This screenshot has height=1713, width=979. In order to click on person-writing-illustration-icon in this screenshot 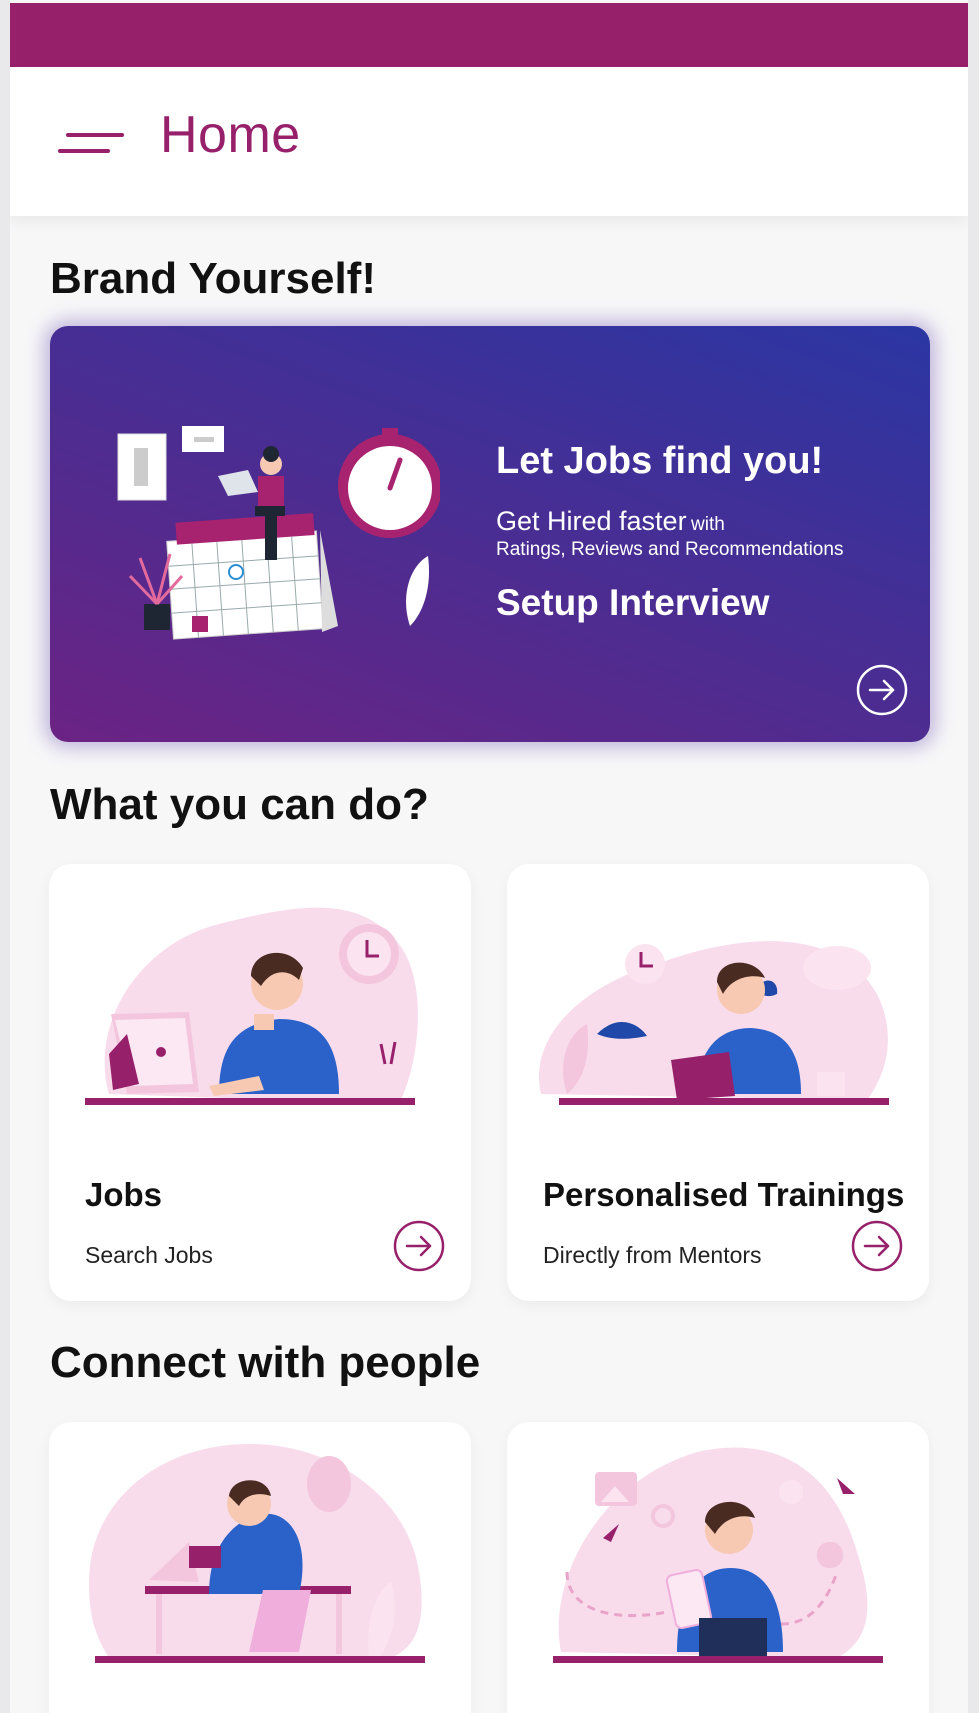, I will do `click(713, 1023)`.